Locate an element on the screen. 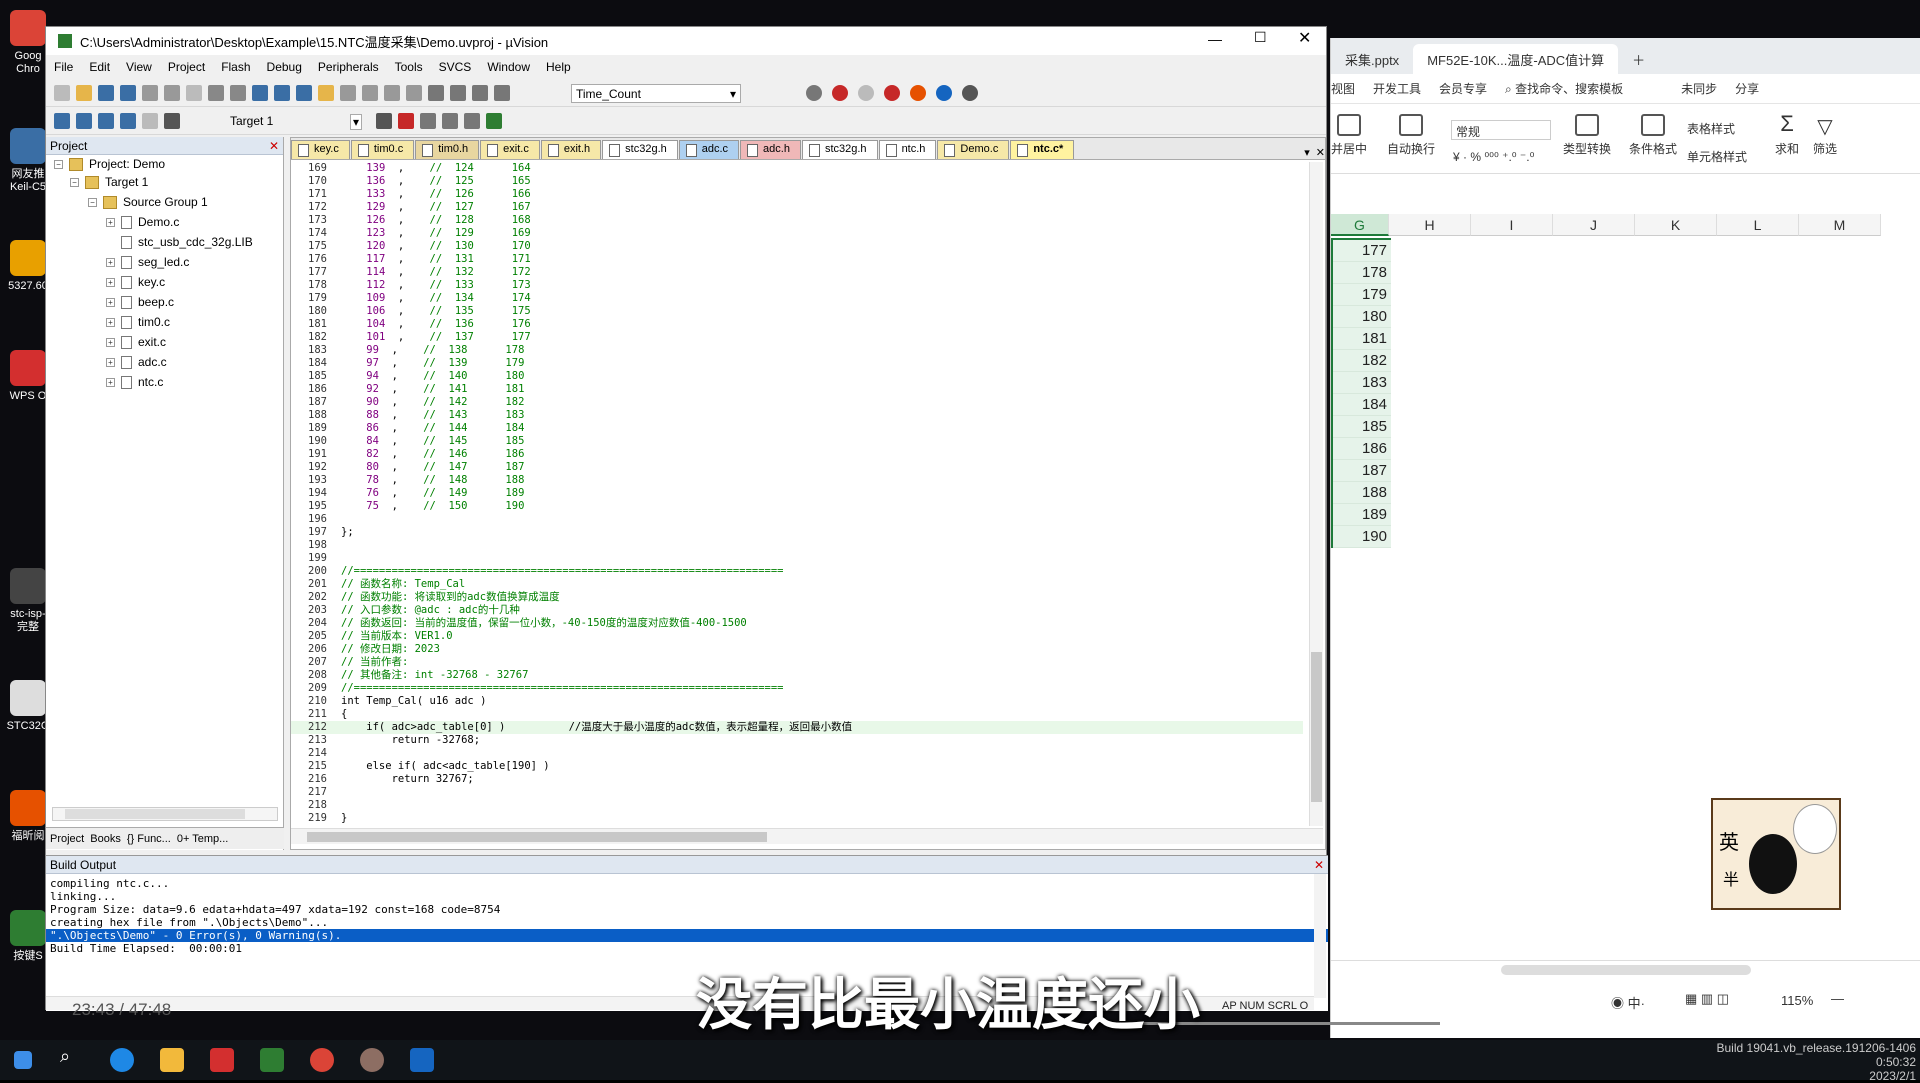  desktop-icon: WPS O is located at coordinates (28, 376).